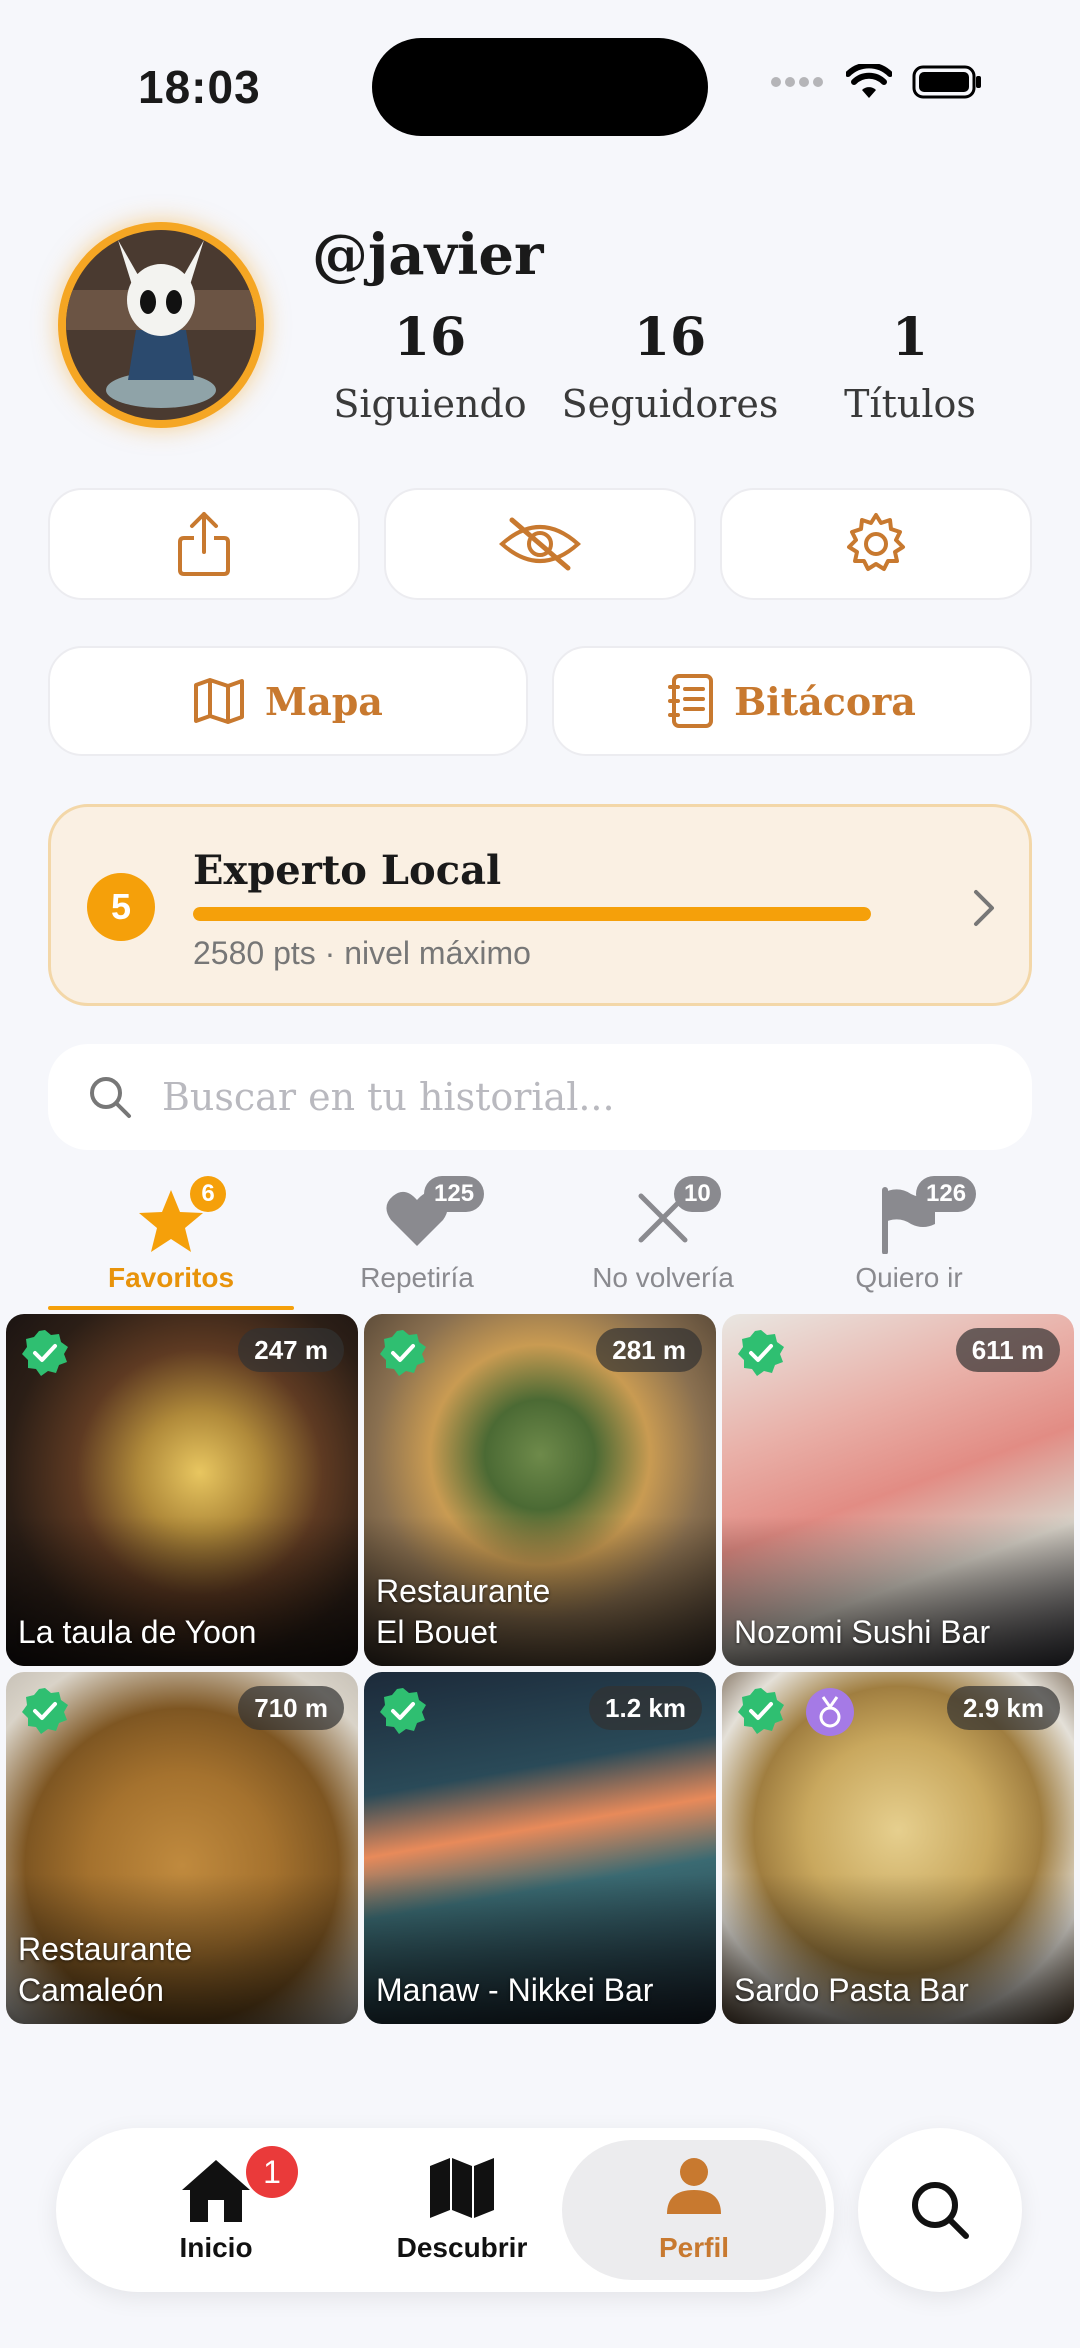  I want to click on status-bar: 18:03, so click(540, 85).